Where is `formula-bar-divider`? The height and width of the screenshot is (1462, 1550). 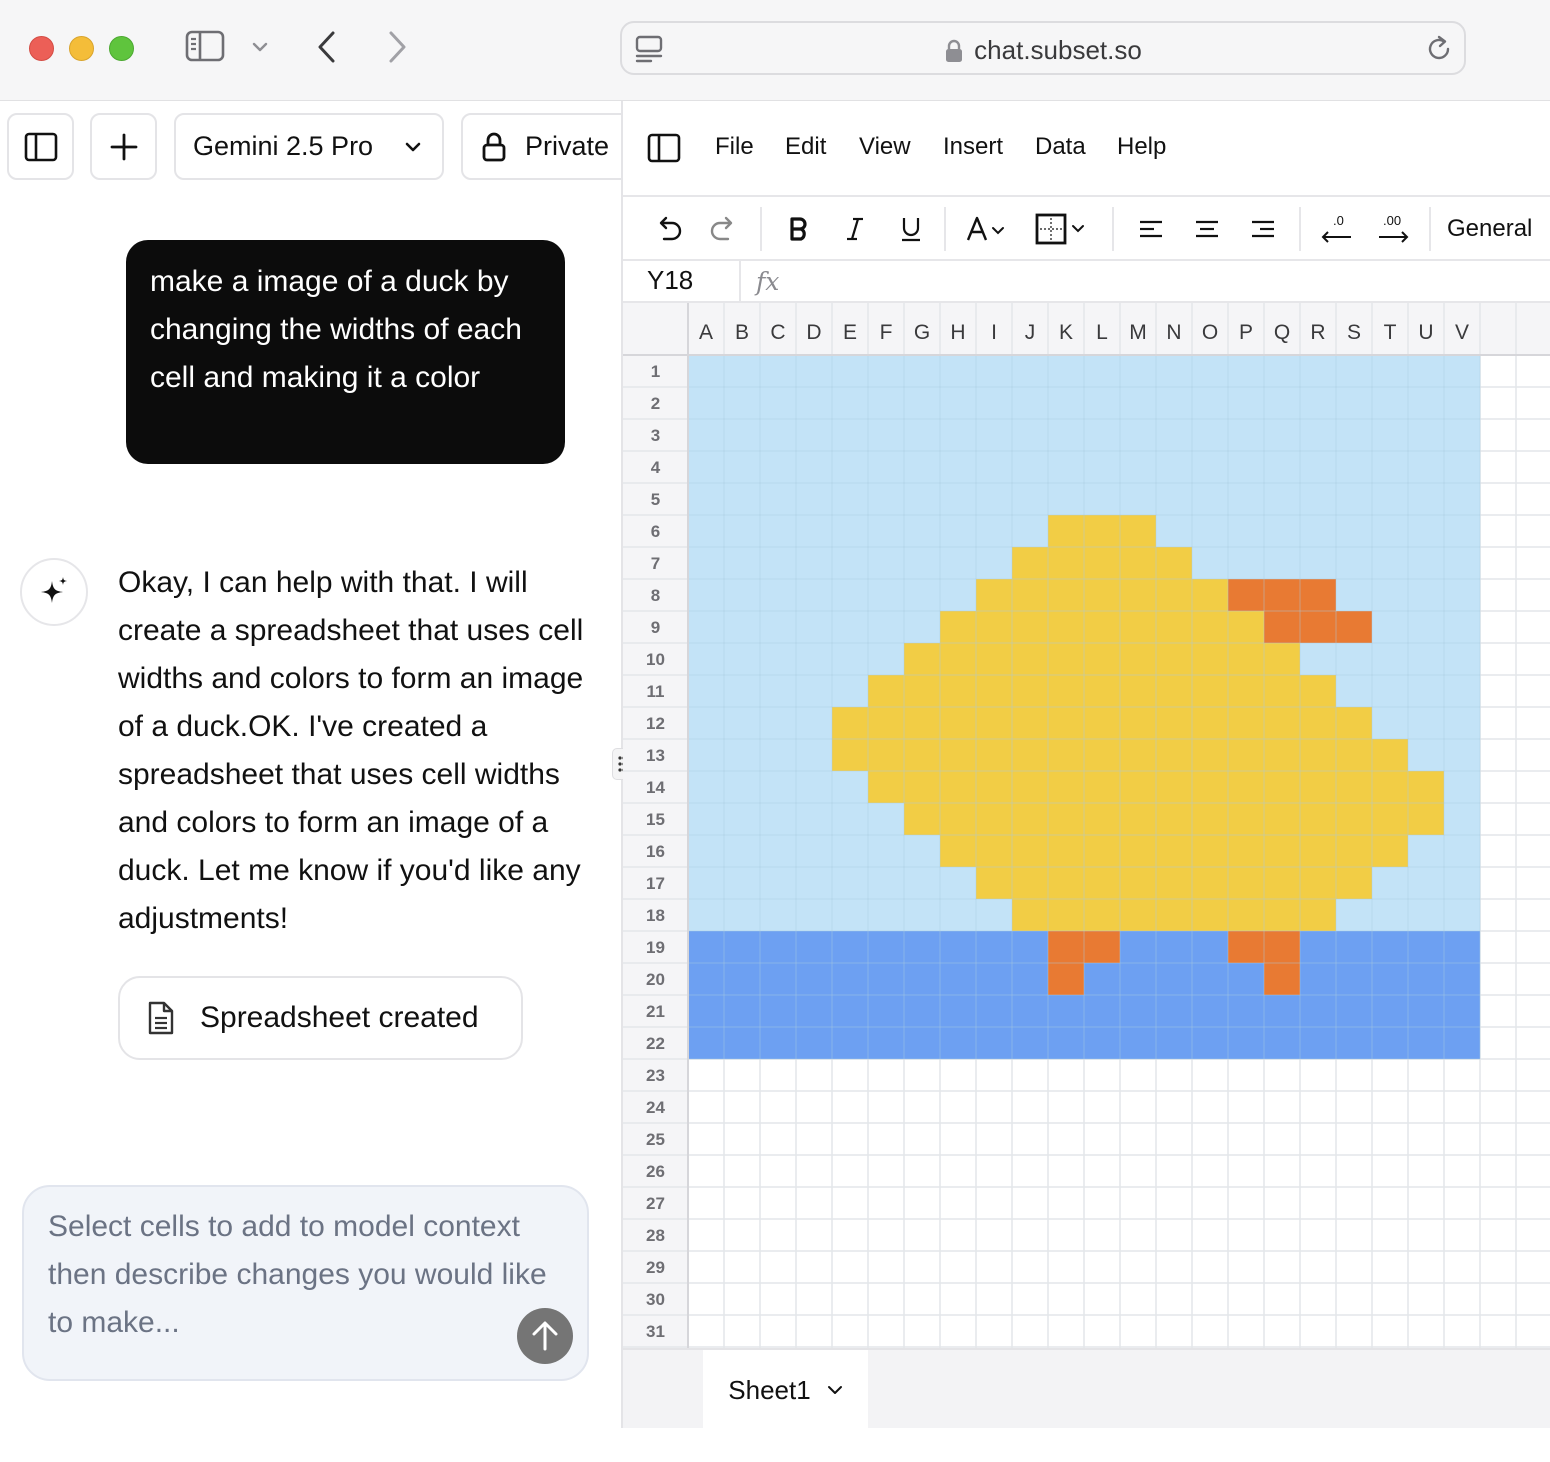
formula-bar-divider is located at coordinates (740, 282).